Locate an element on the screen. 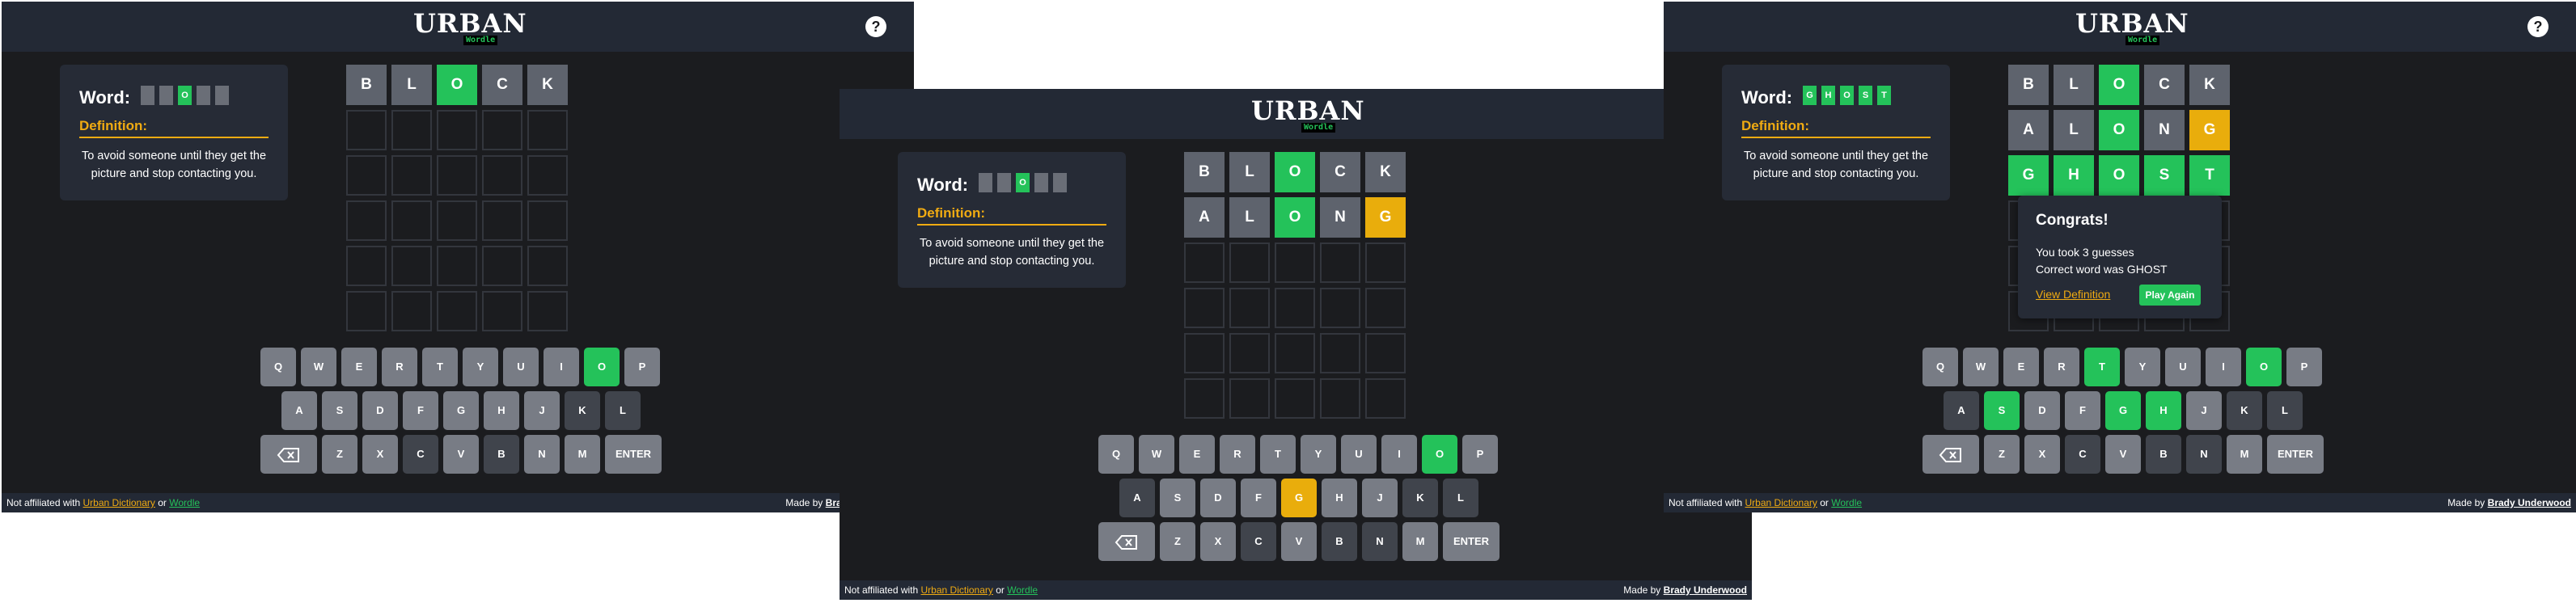  grid-cell: A is located at coordinates (1204, 217).